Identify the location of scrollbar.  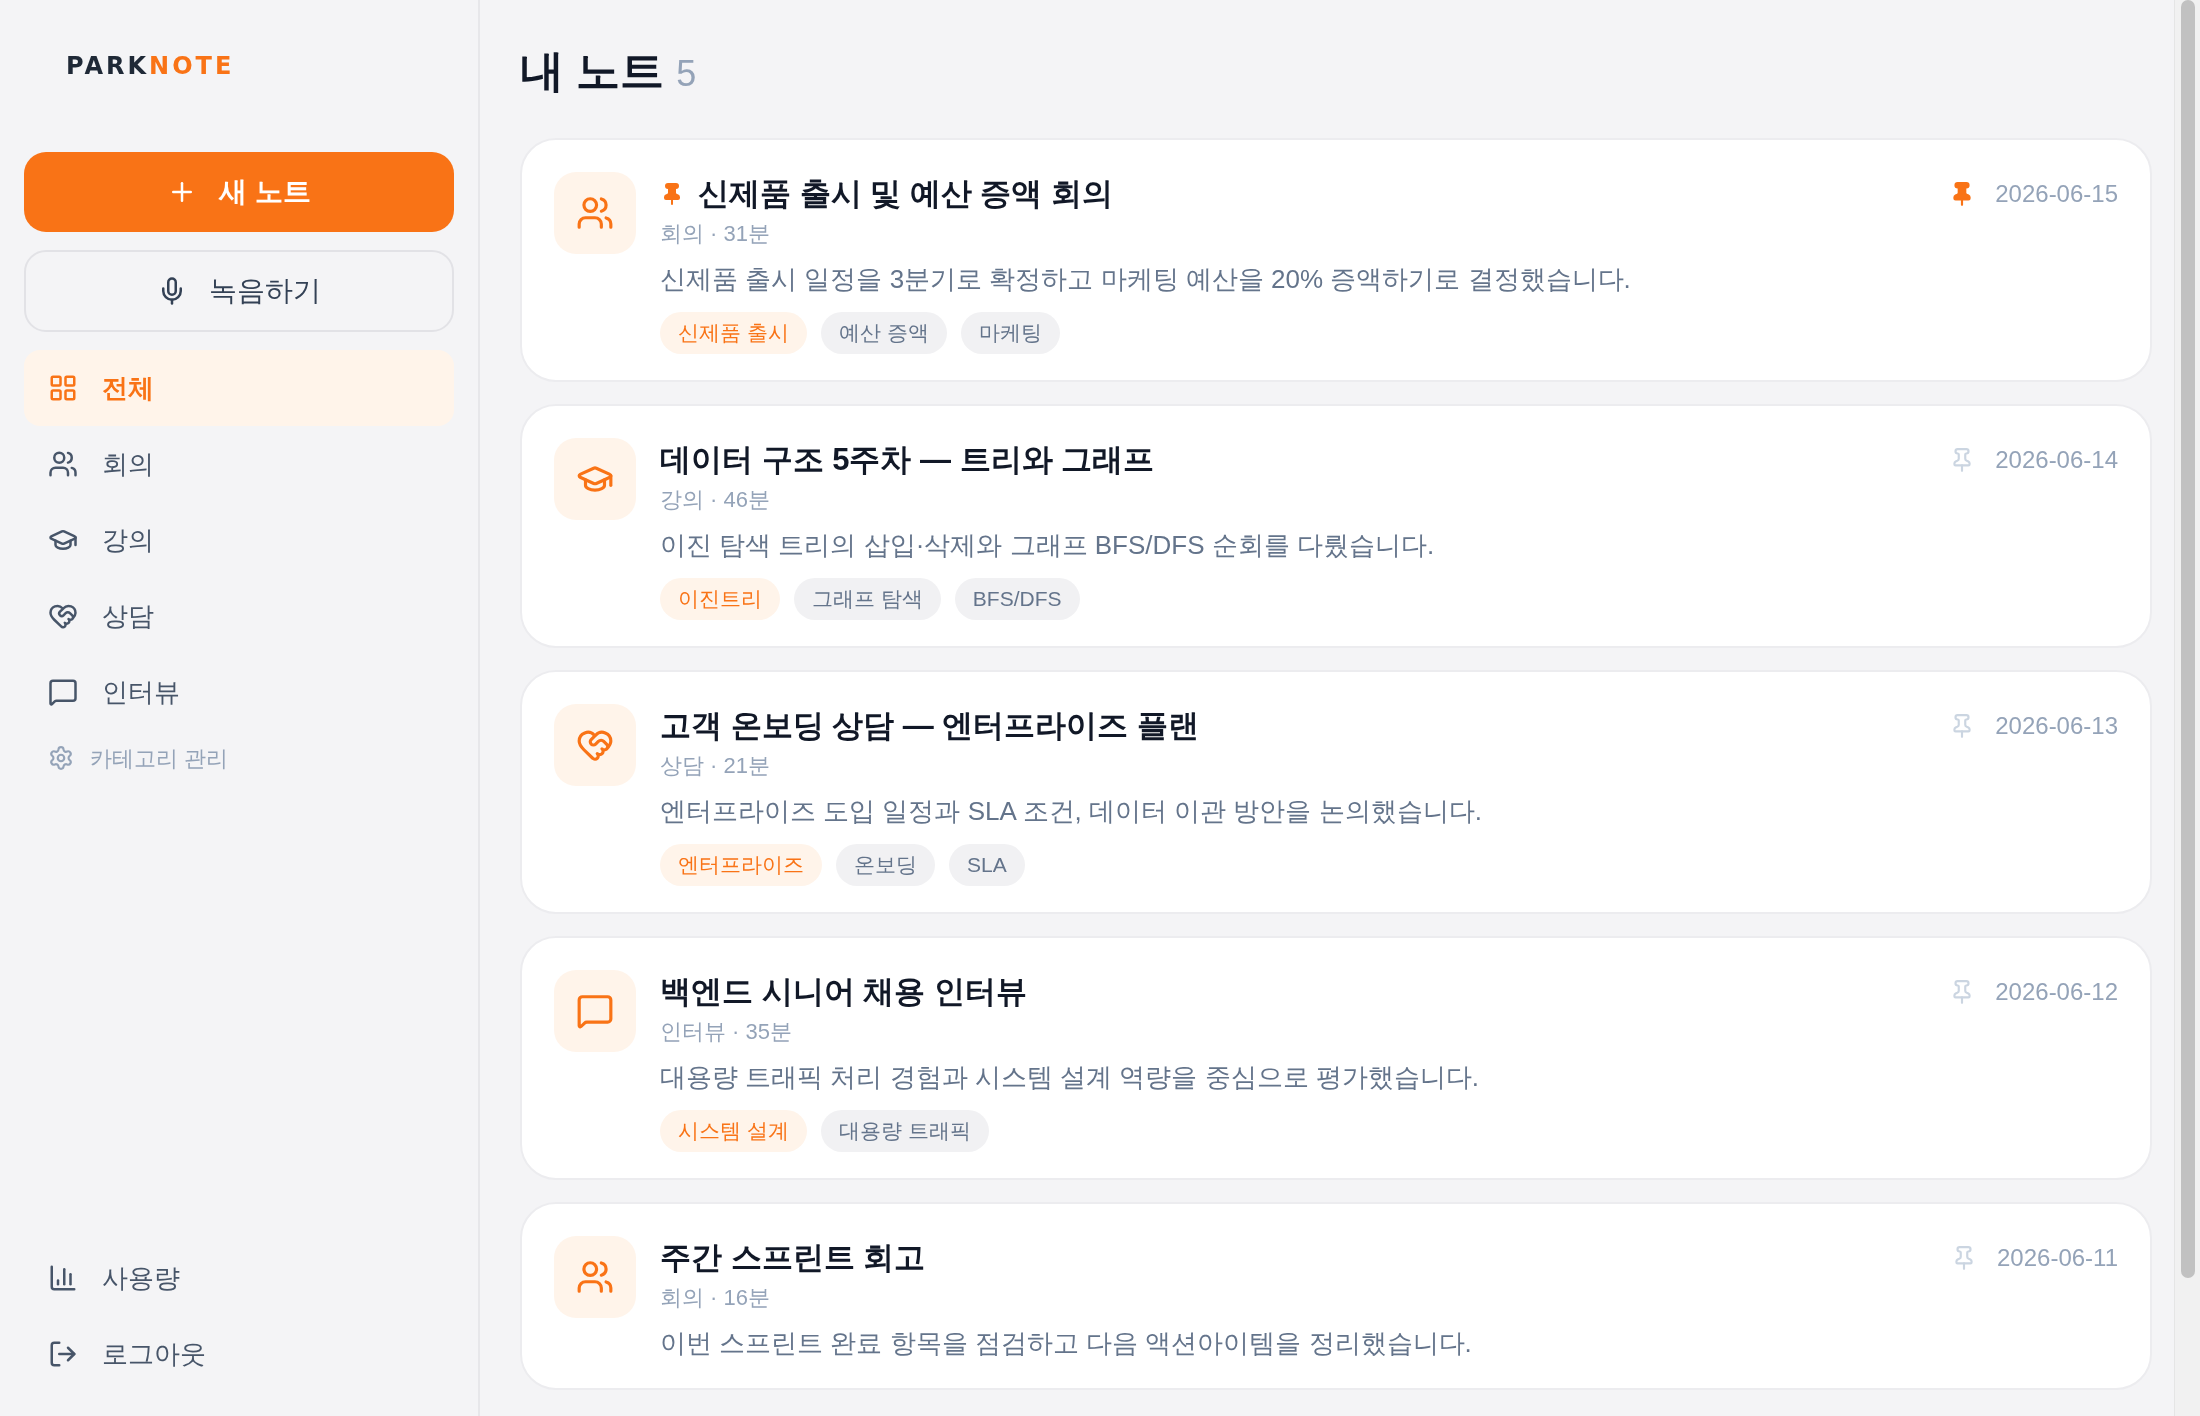
(2187, 708).